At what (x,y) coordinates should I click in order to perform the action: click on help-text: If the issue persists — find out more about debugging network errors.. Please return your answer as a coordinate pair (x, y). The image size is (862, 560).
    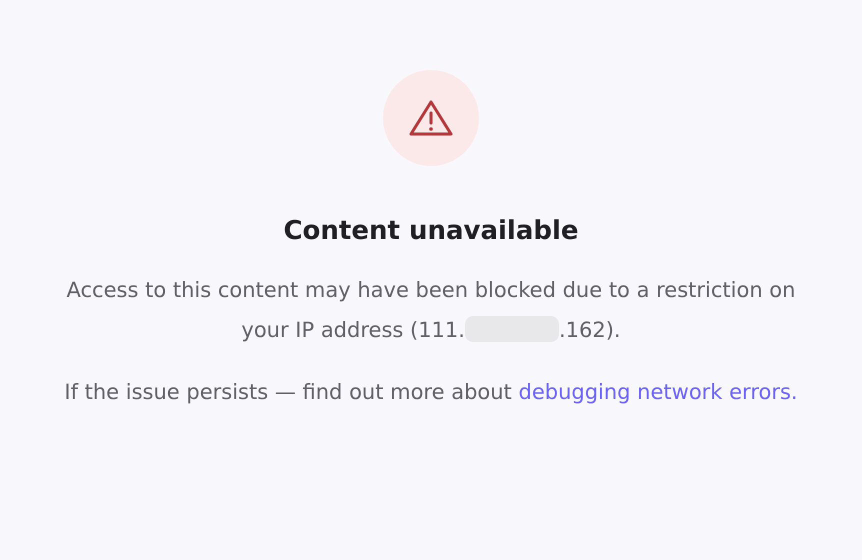
    Looking at the image, I should click on (431, 392).